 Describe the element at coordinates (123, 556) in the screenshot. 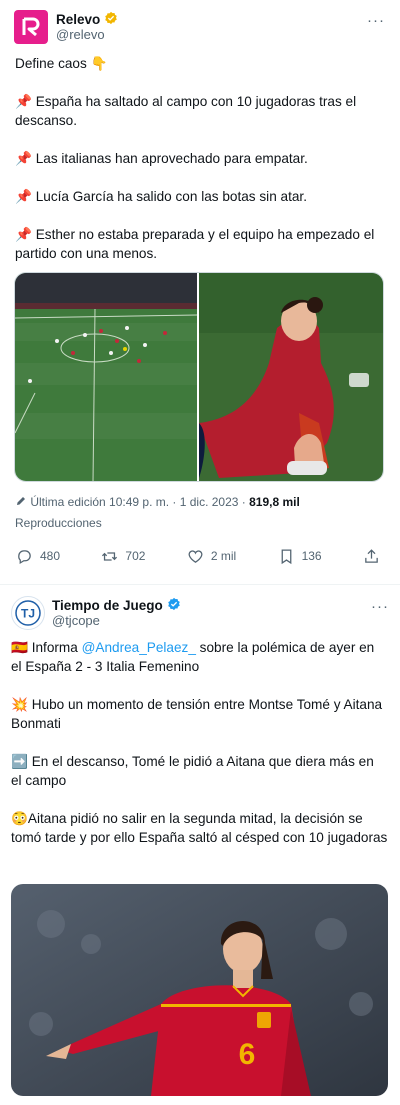

I see `retweet-button: 702` at that location.